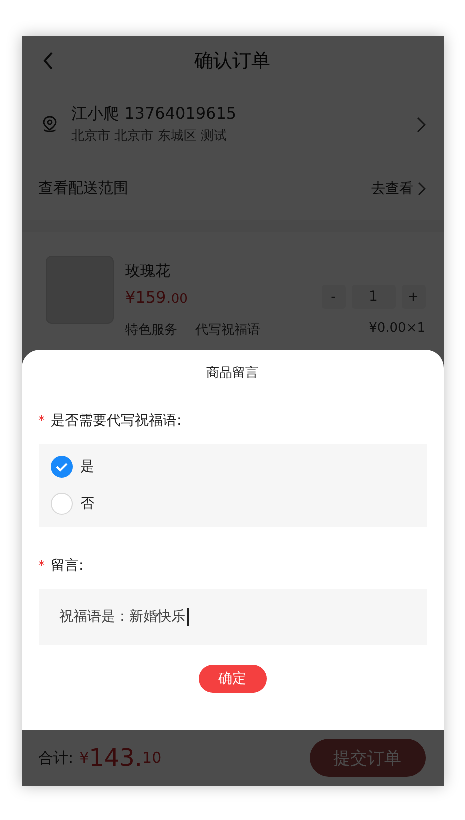 The image size is (465, 820). What do you see at coordinates (85, 758) in the screenshot?
I see `currency-symbol: ¥` at bounding box center [85, 758].